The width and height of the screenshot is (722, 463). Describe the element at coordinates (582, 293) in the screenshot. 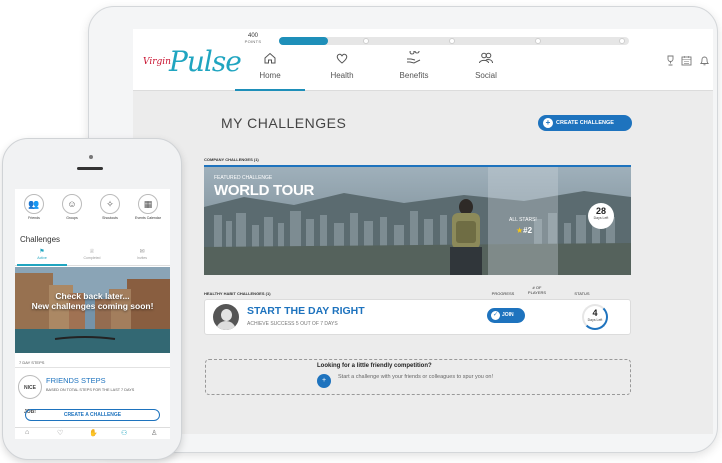

I see `status-column-header: STATUS` at that location.